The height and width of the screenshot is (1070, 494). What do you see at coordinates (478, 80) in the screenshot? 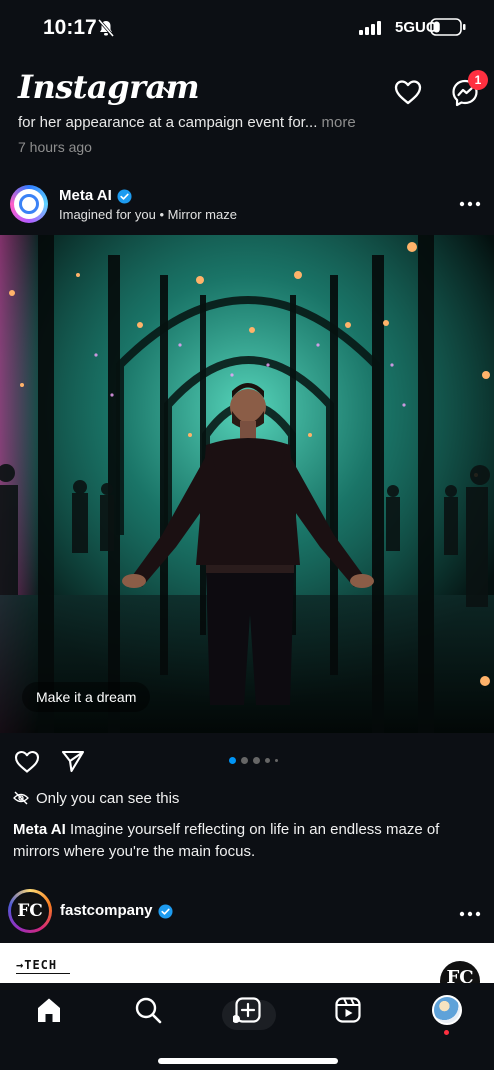
I see `notification-badge: 1` at bounding box center [478, 80].